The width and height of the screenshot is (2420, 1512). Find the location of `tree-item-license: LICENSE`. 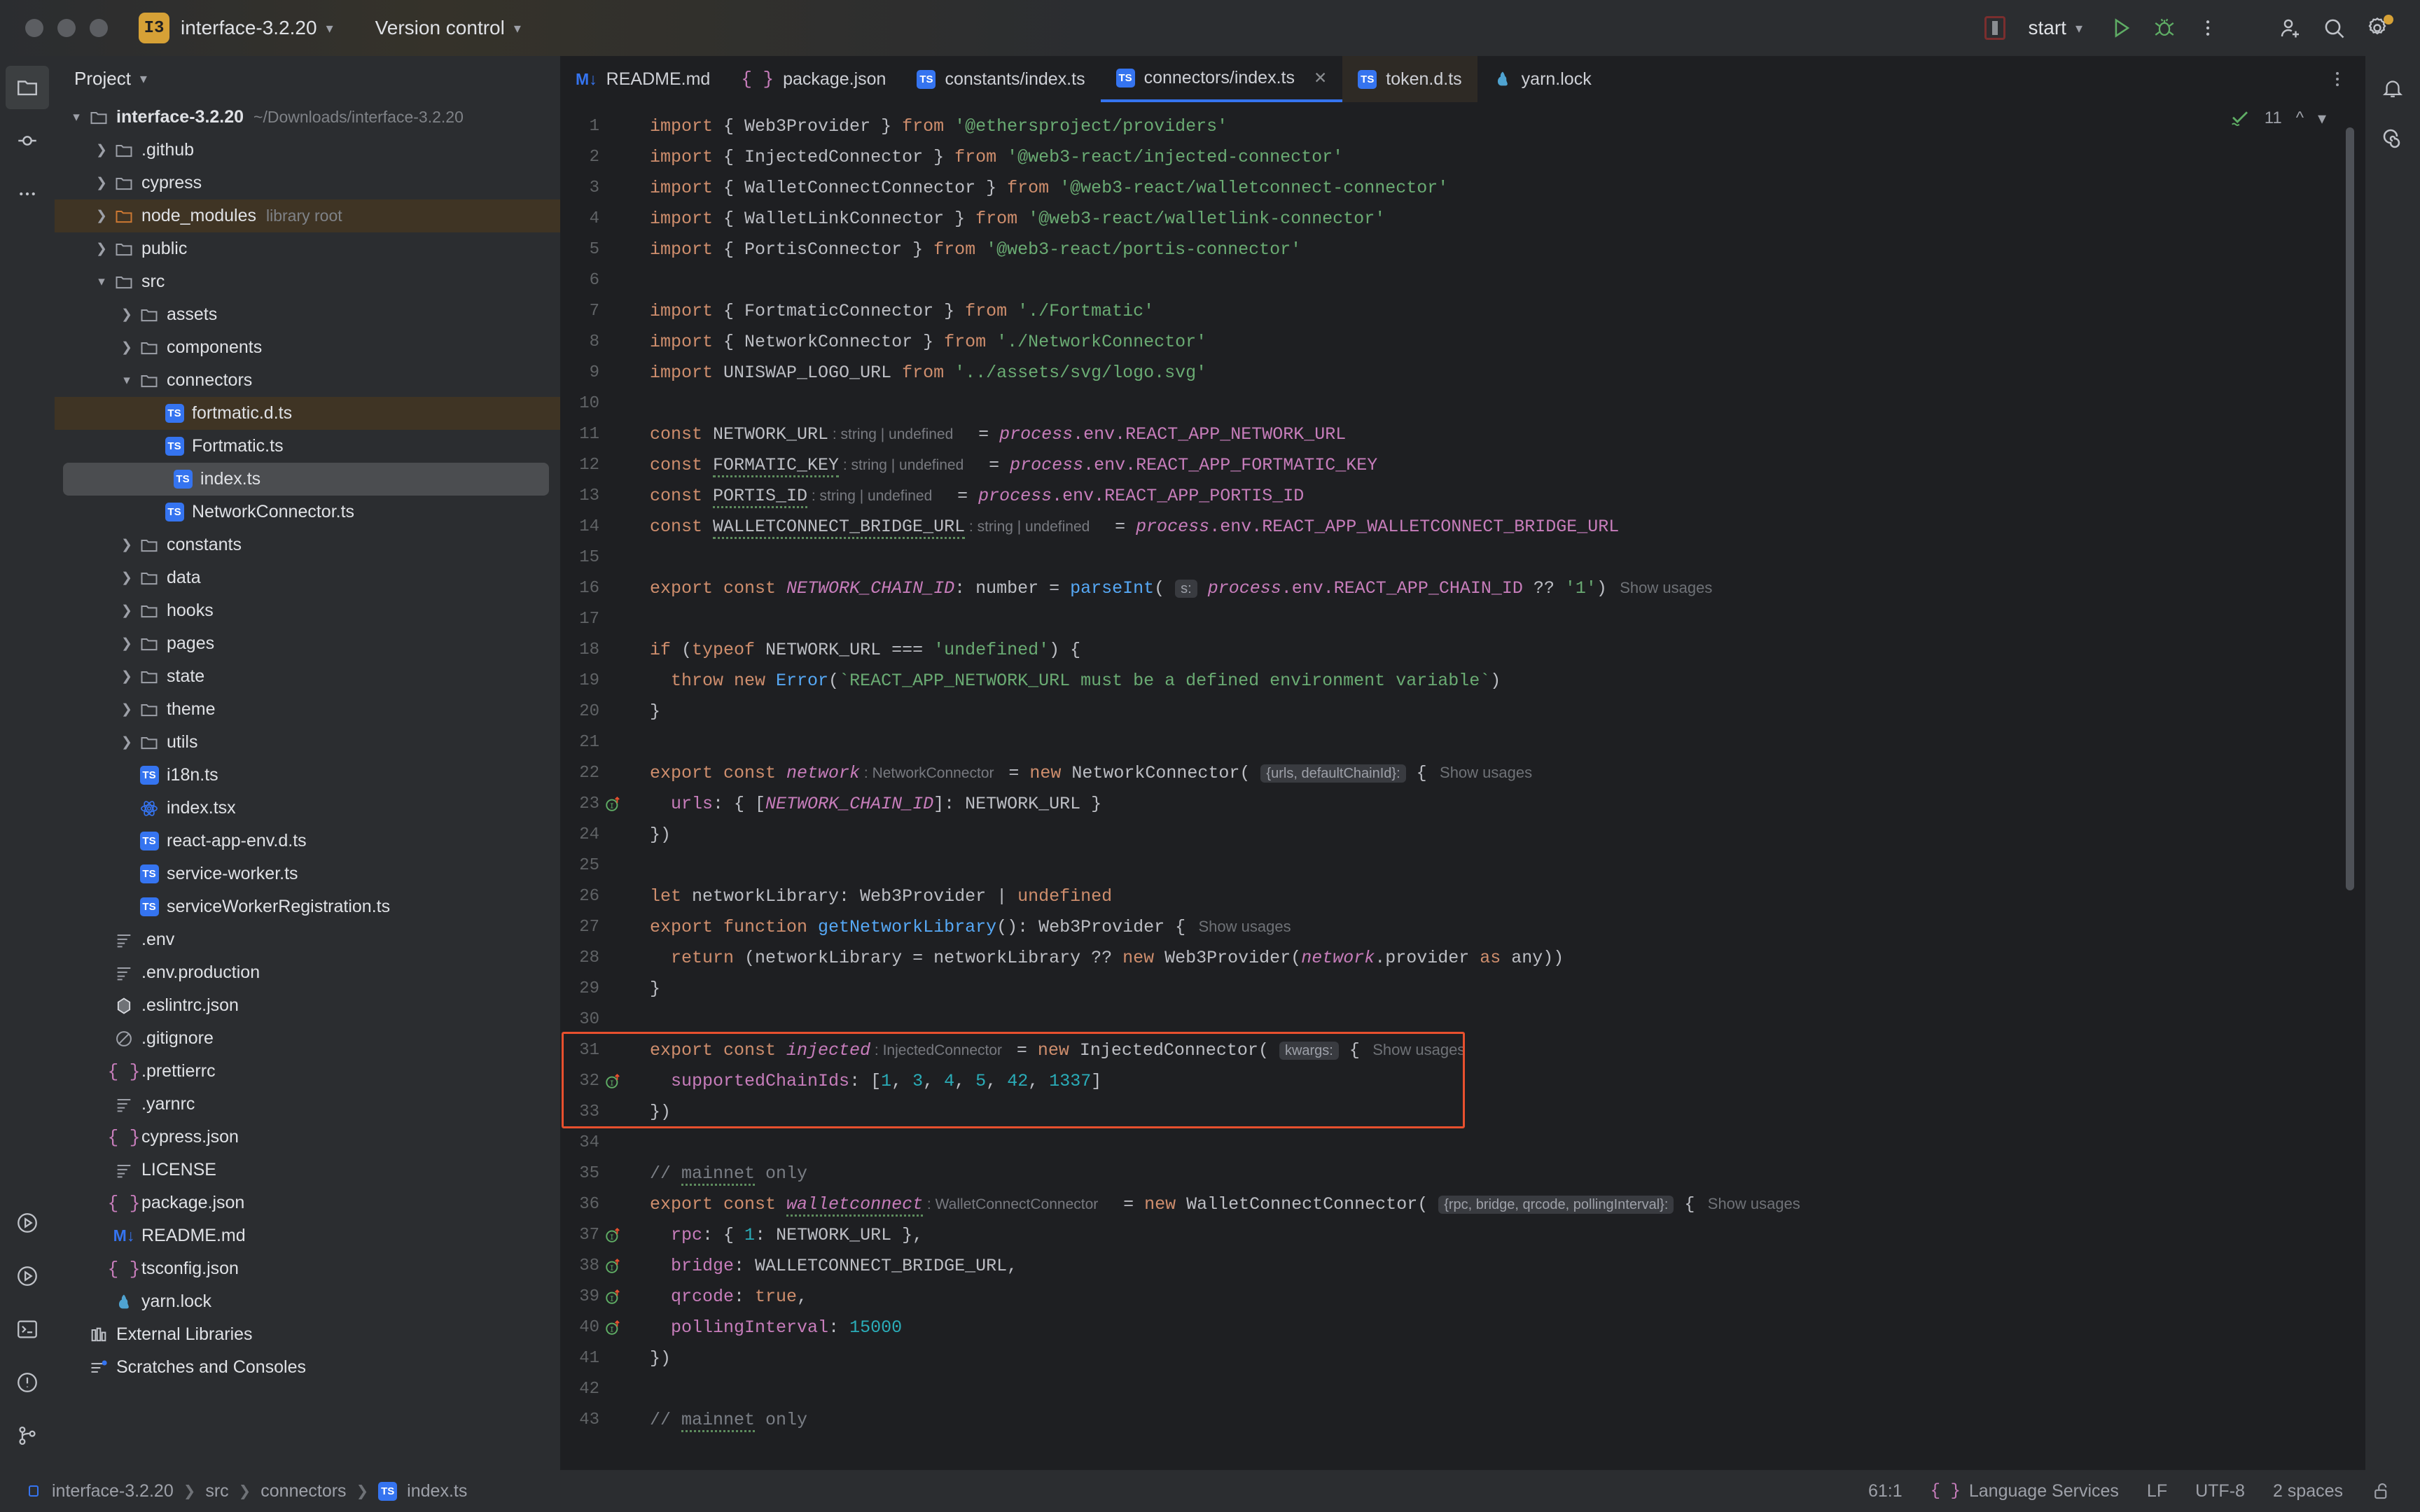

tree-item-license: LICENSE is located at coordinates (307, 1170).